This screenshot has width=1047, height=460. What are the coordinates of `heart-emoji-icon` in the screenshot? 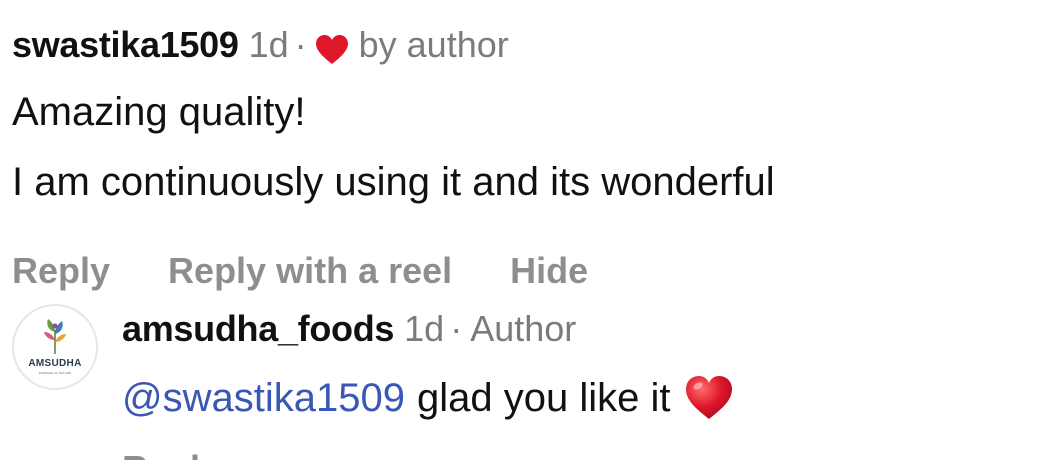 It's located at (709, 398).